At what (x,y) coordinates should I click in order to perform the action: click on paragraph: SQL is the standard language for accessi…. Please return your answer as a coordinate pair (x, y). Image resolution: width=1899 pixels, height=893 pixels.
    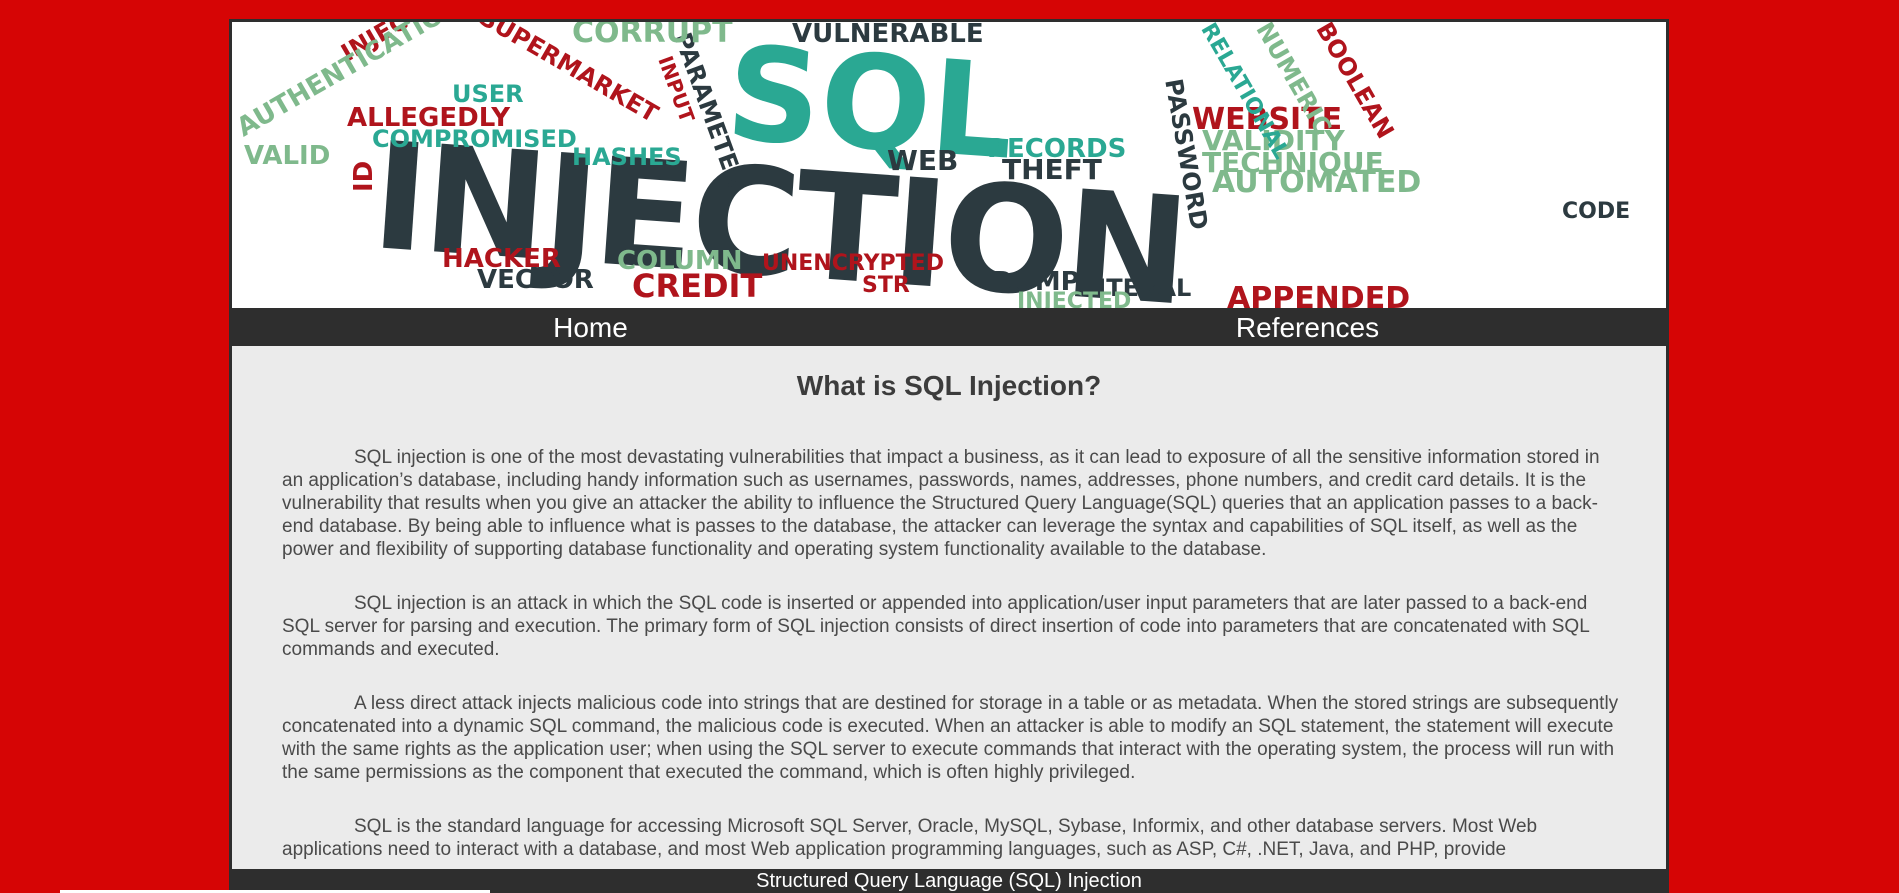
    Looking at the image, I should click on (910, 838).